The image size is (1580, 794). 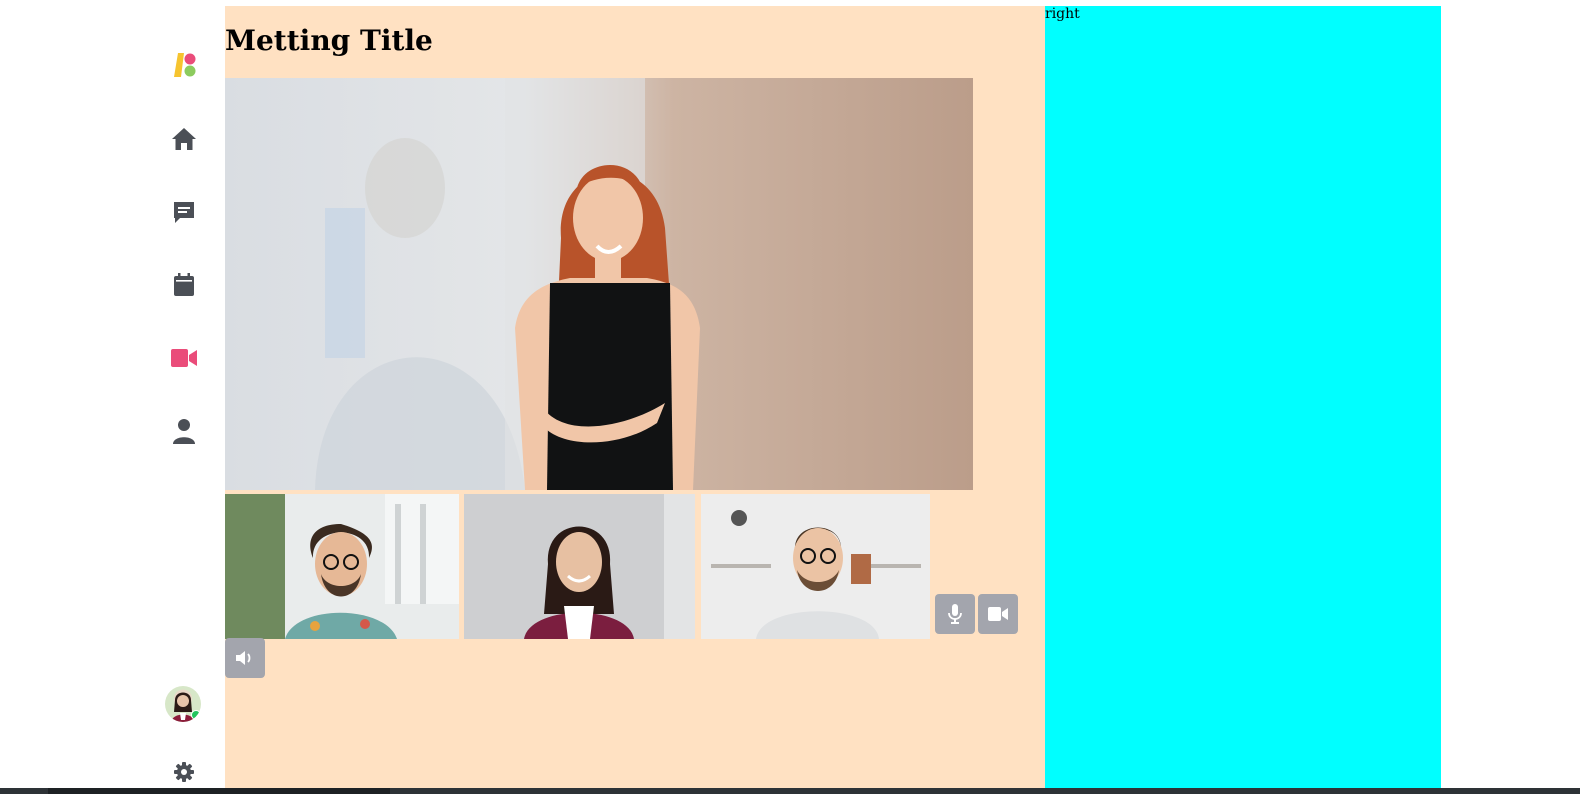 What do you see at coordinates (191, 397) in the screenshot?
I see `sidebar` at bounding box center [191, 397].